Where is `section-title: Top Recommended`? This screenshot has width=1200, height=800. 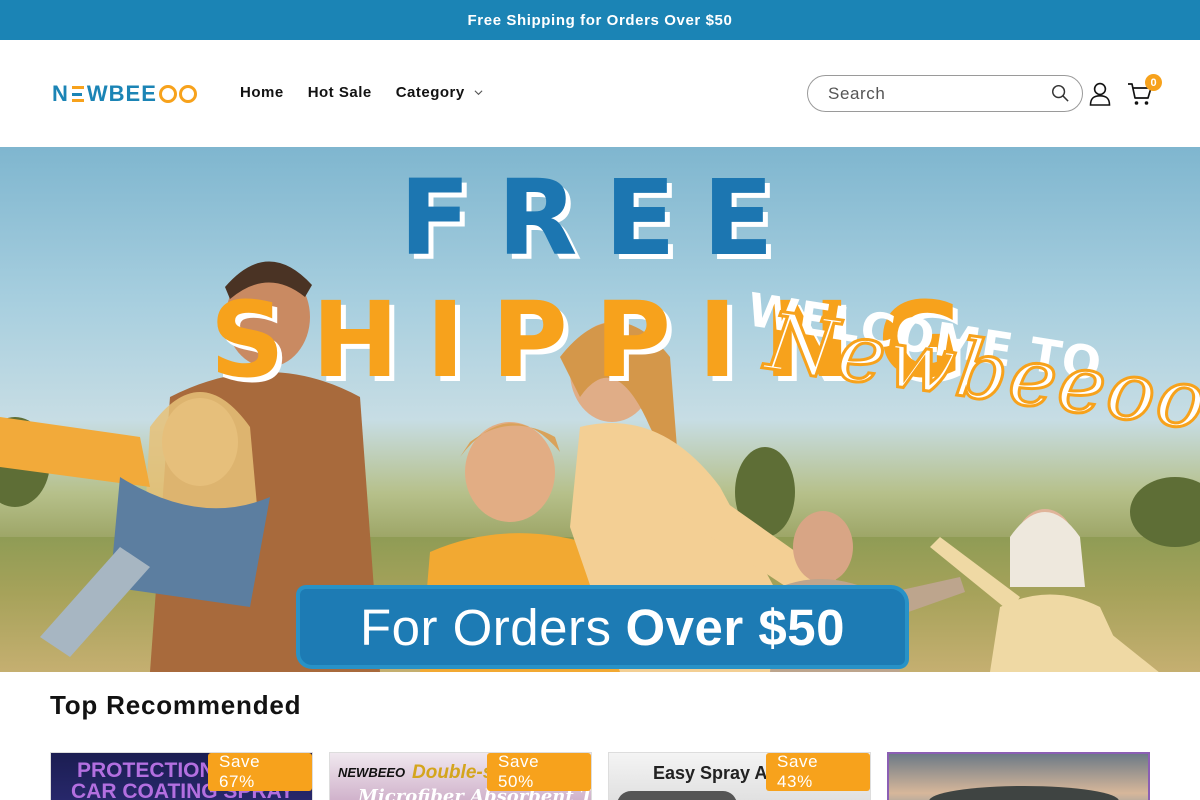 section-title: Top Recommended is located at coordinates (176, 705).